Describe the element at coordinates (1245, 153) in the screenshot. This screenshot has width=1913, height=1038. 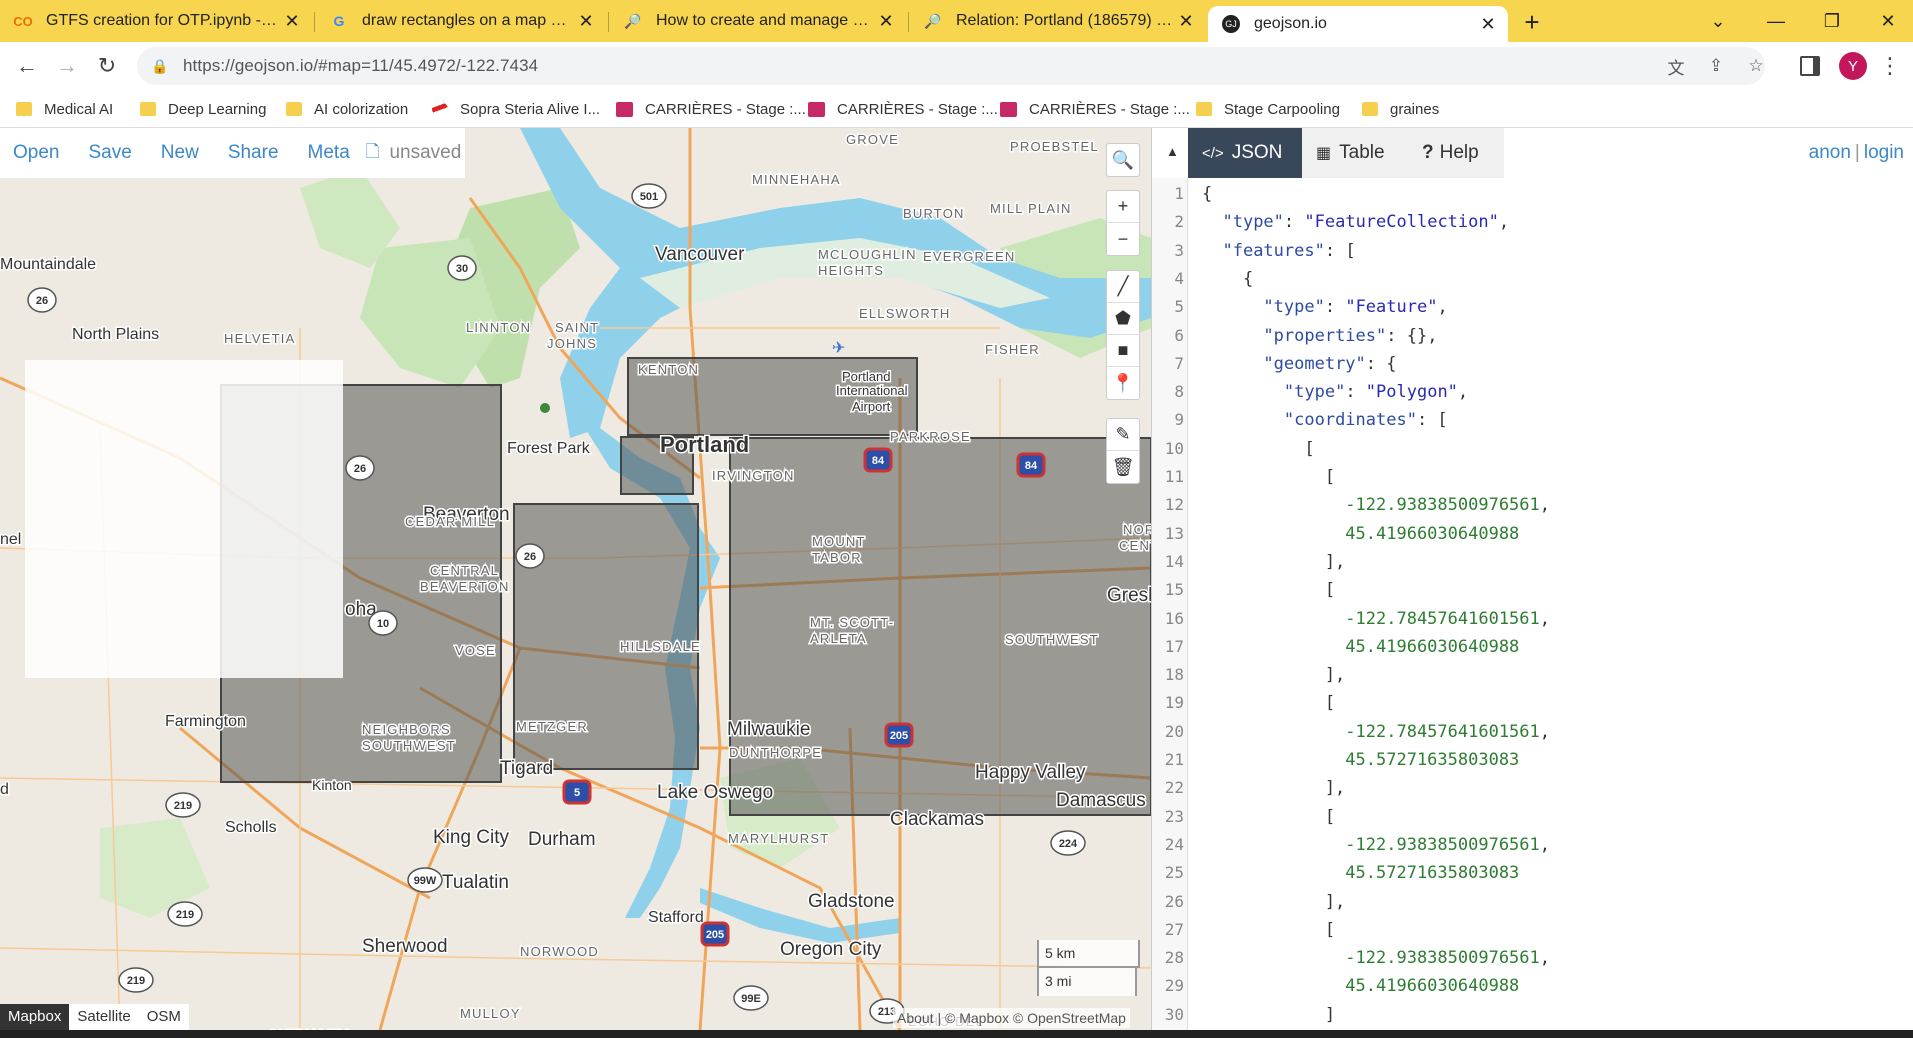
I see `tab-json: </> JSON` at that location.